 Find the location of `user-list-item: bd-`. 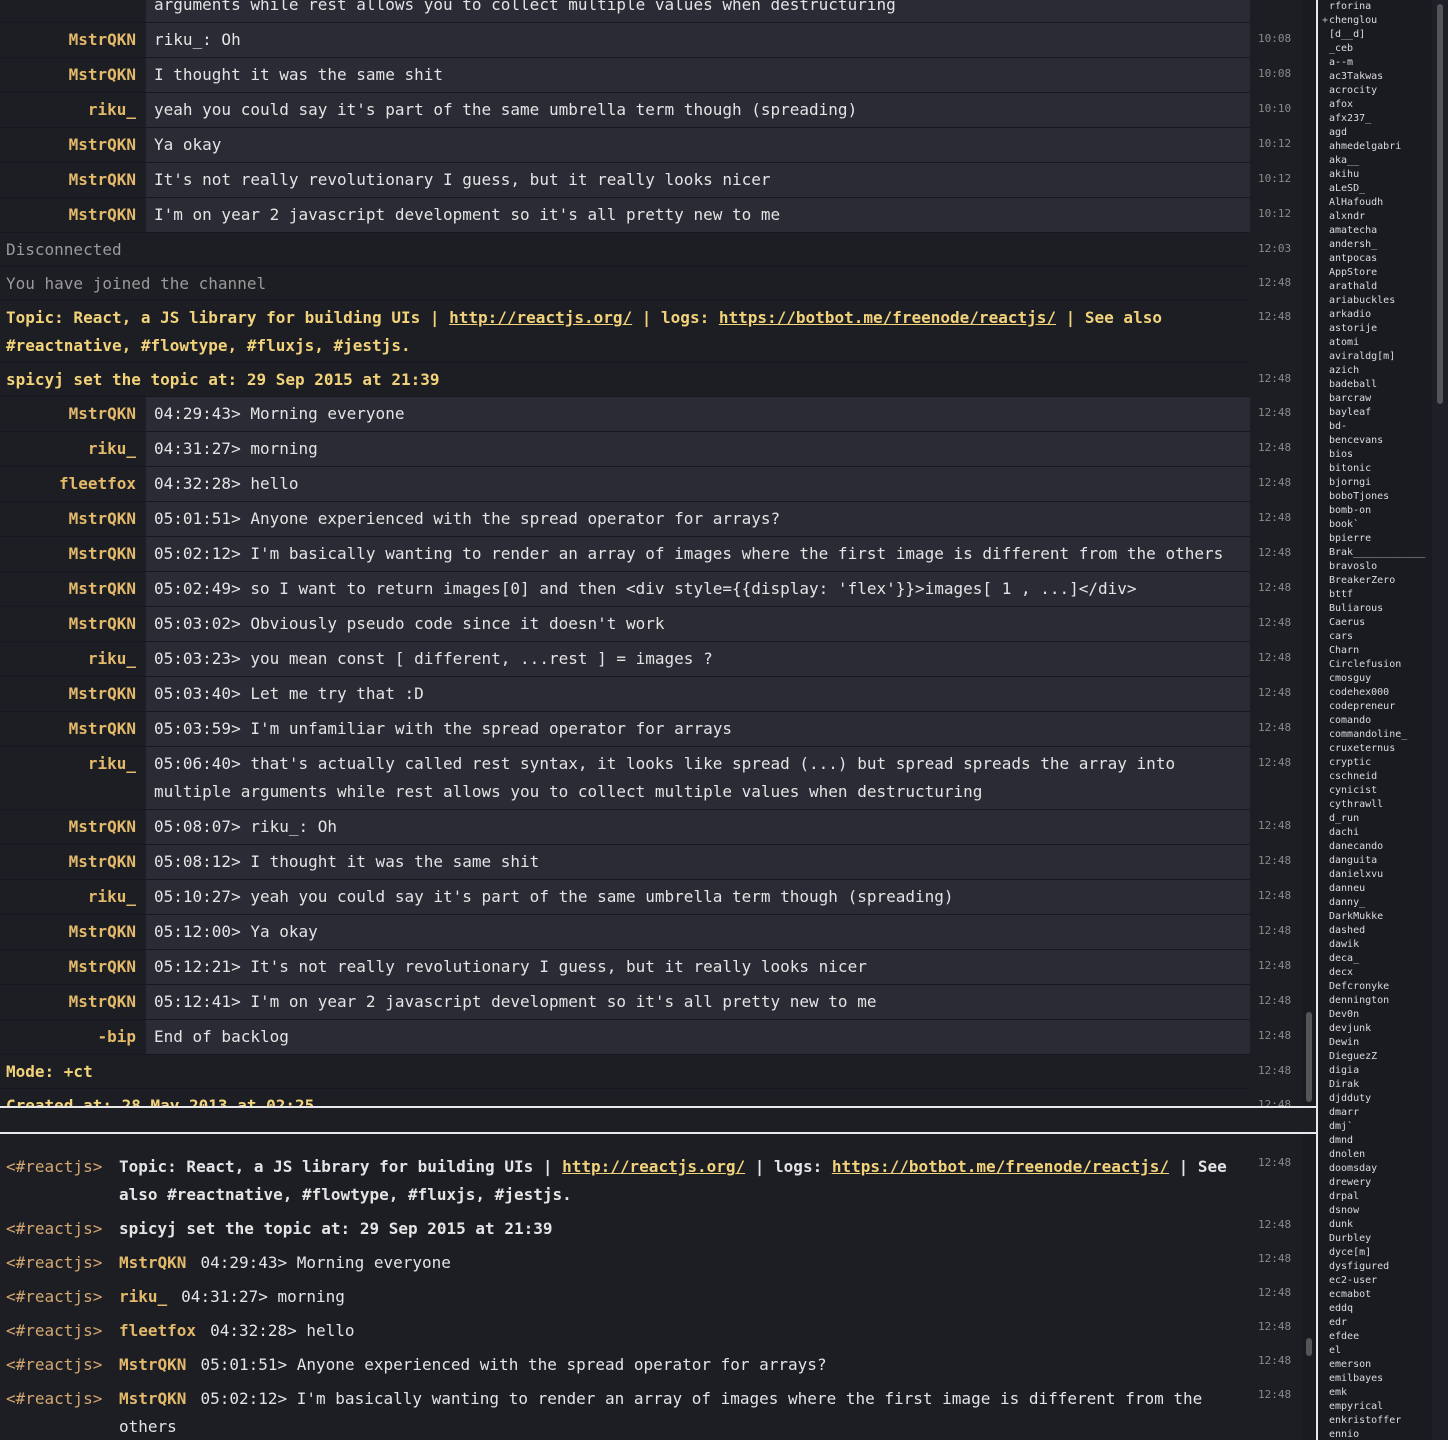

user-list-item: bd- is located at coordinates (1375, 427).